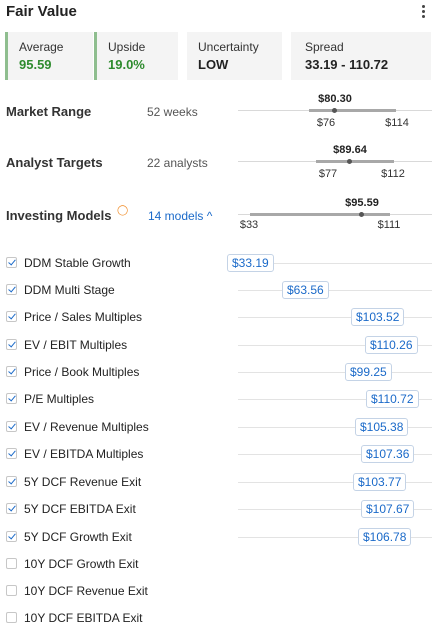  I want to click on investing-models-current: $95.59, so click(362, 203).